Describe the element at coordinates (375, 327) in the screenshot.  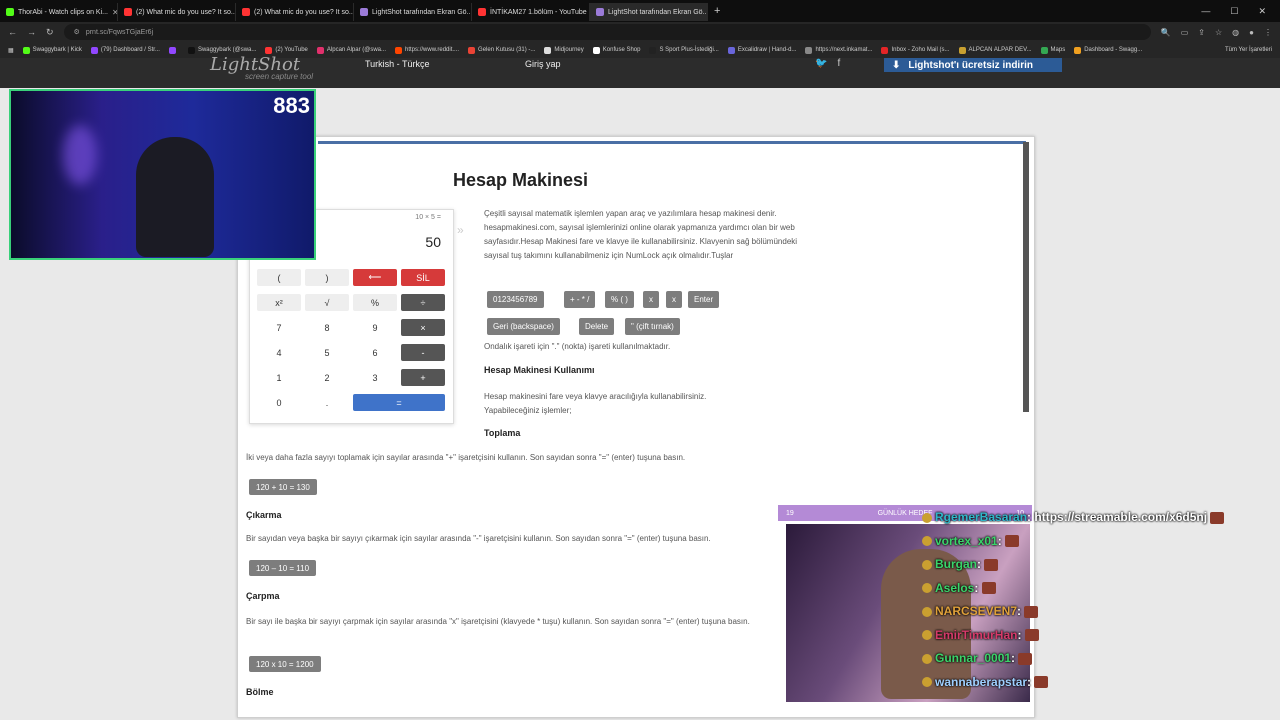
I see `calc-key: 9` at that location.